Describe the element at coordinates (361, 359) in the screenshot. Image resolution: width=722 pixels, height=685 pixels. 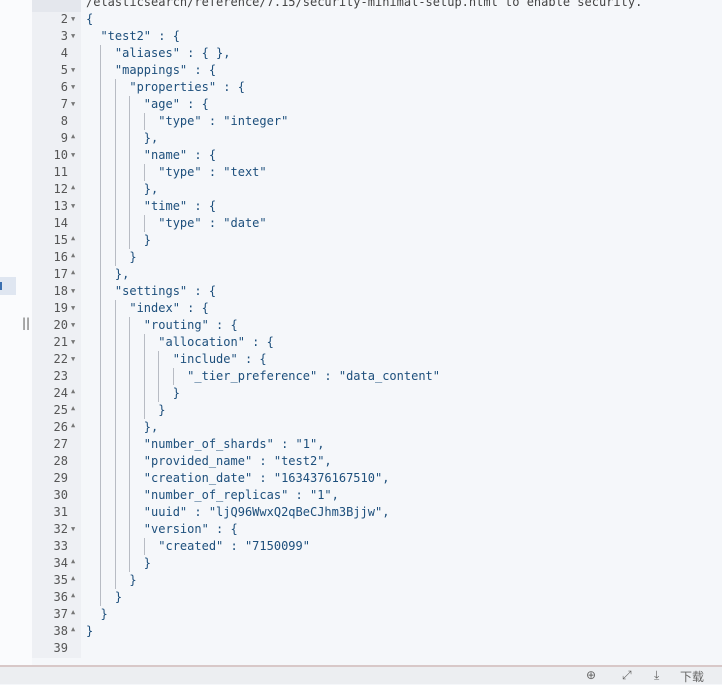
I see `code-line: 22 ▼ "include" : {` at that location.